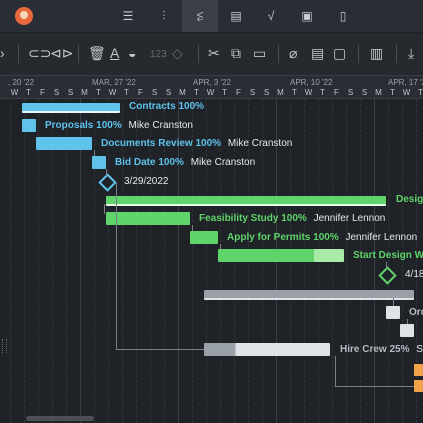 The image size is (423, 423). I want to click on paste-icon: ▭, so click(259, 53).